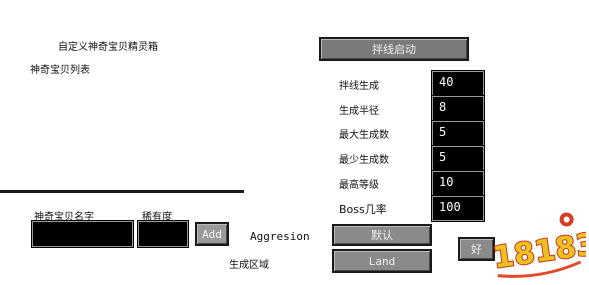  I want to click on pokemon-list-label: 神奇宝贝列表, so click(60, 70).